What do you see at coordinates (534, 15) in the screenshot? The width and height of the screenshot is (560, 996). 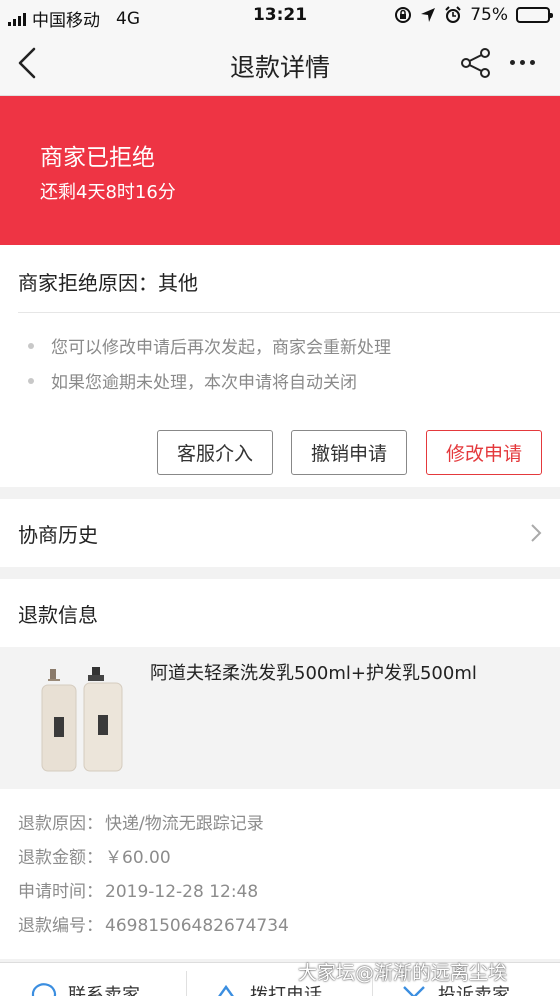 I see `battery-icon` at bounding box center [534, 15].